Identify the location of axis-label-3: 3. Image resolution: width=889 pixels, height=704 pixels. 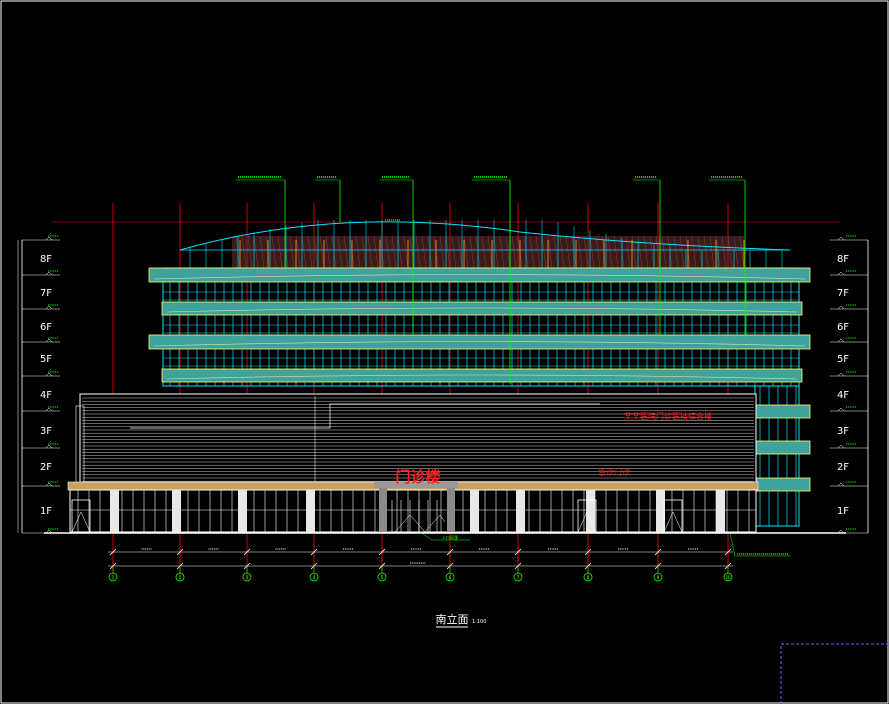
(247, 577).